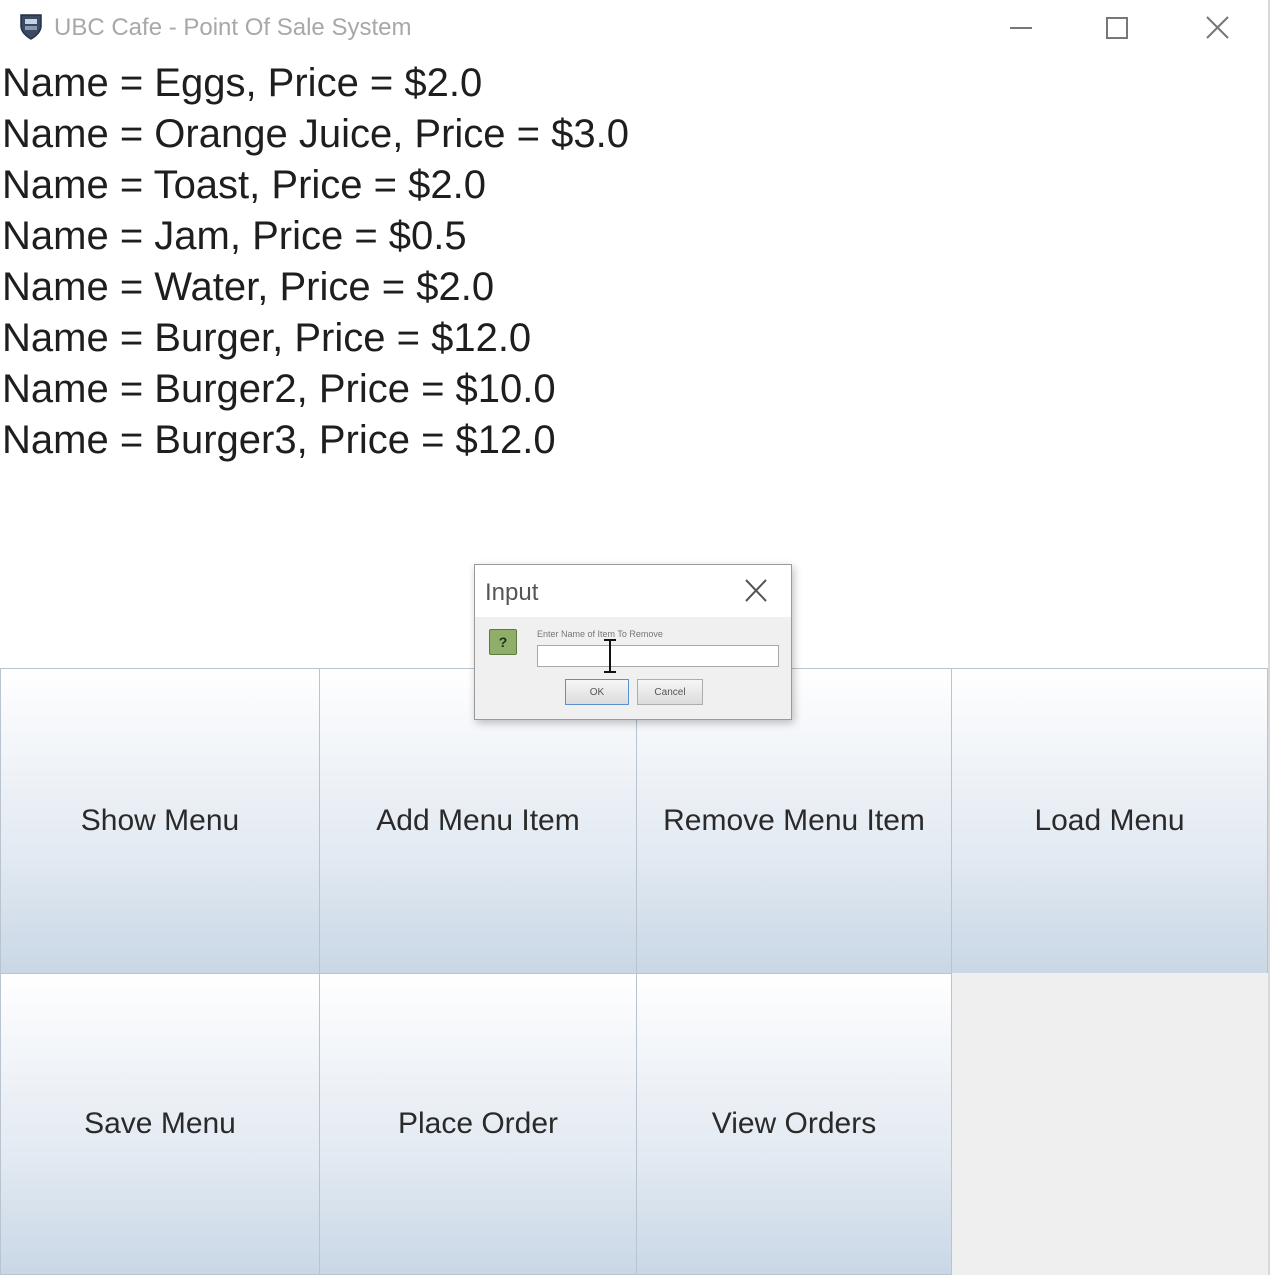 The width and height of the screenshot is (1275, 1275). What do you see at coordinates (1117, 28) in the screenshot?
I see `maximize-icon` at bounding box center [1117, 28].